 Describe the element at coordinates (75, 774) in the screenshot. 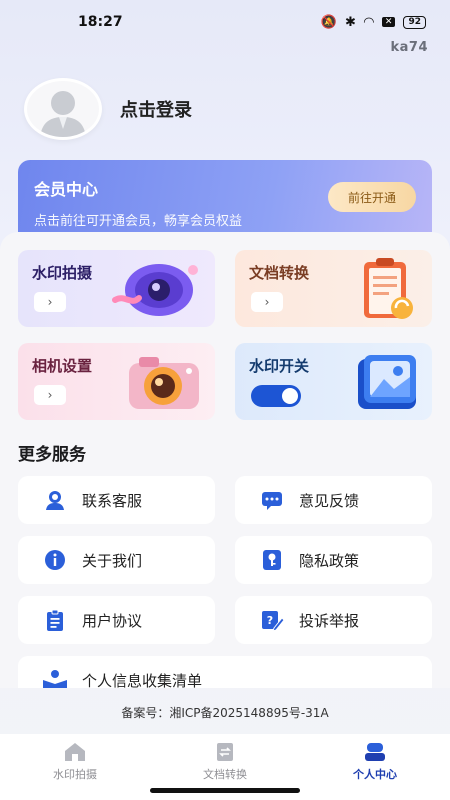

I see `nav-label: 水印拍摄` at that location.